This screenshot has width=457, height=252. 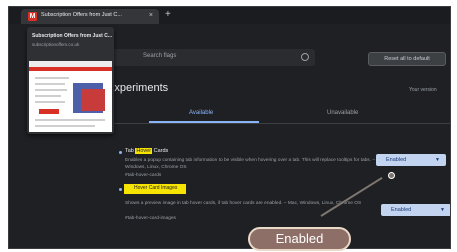 What do you see at coordinates (130, 151) in the screenshot?
I see `flag-title-prefix: Tab` at bounding box center [130, 151].